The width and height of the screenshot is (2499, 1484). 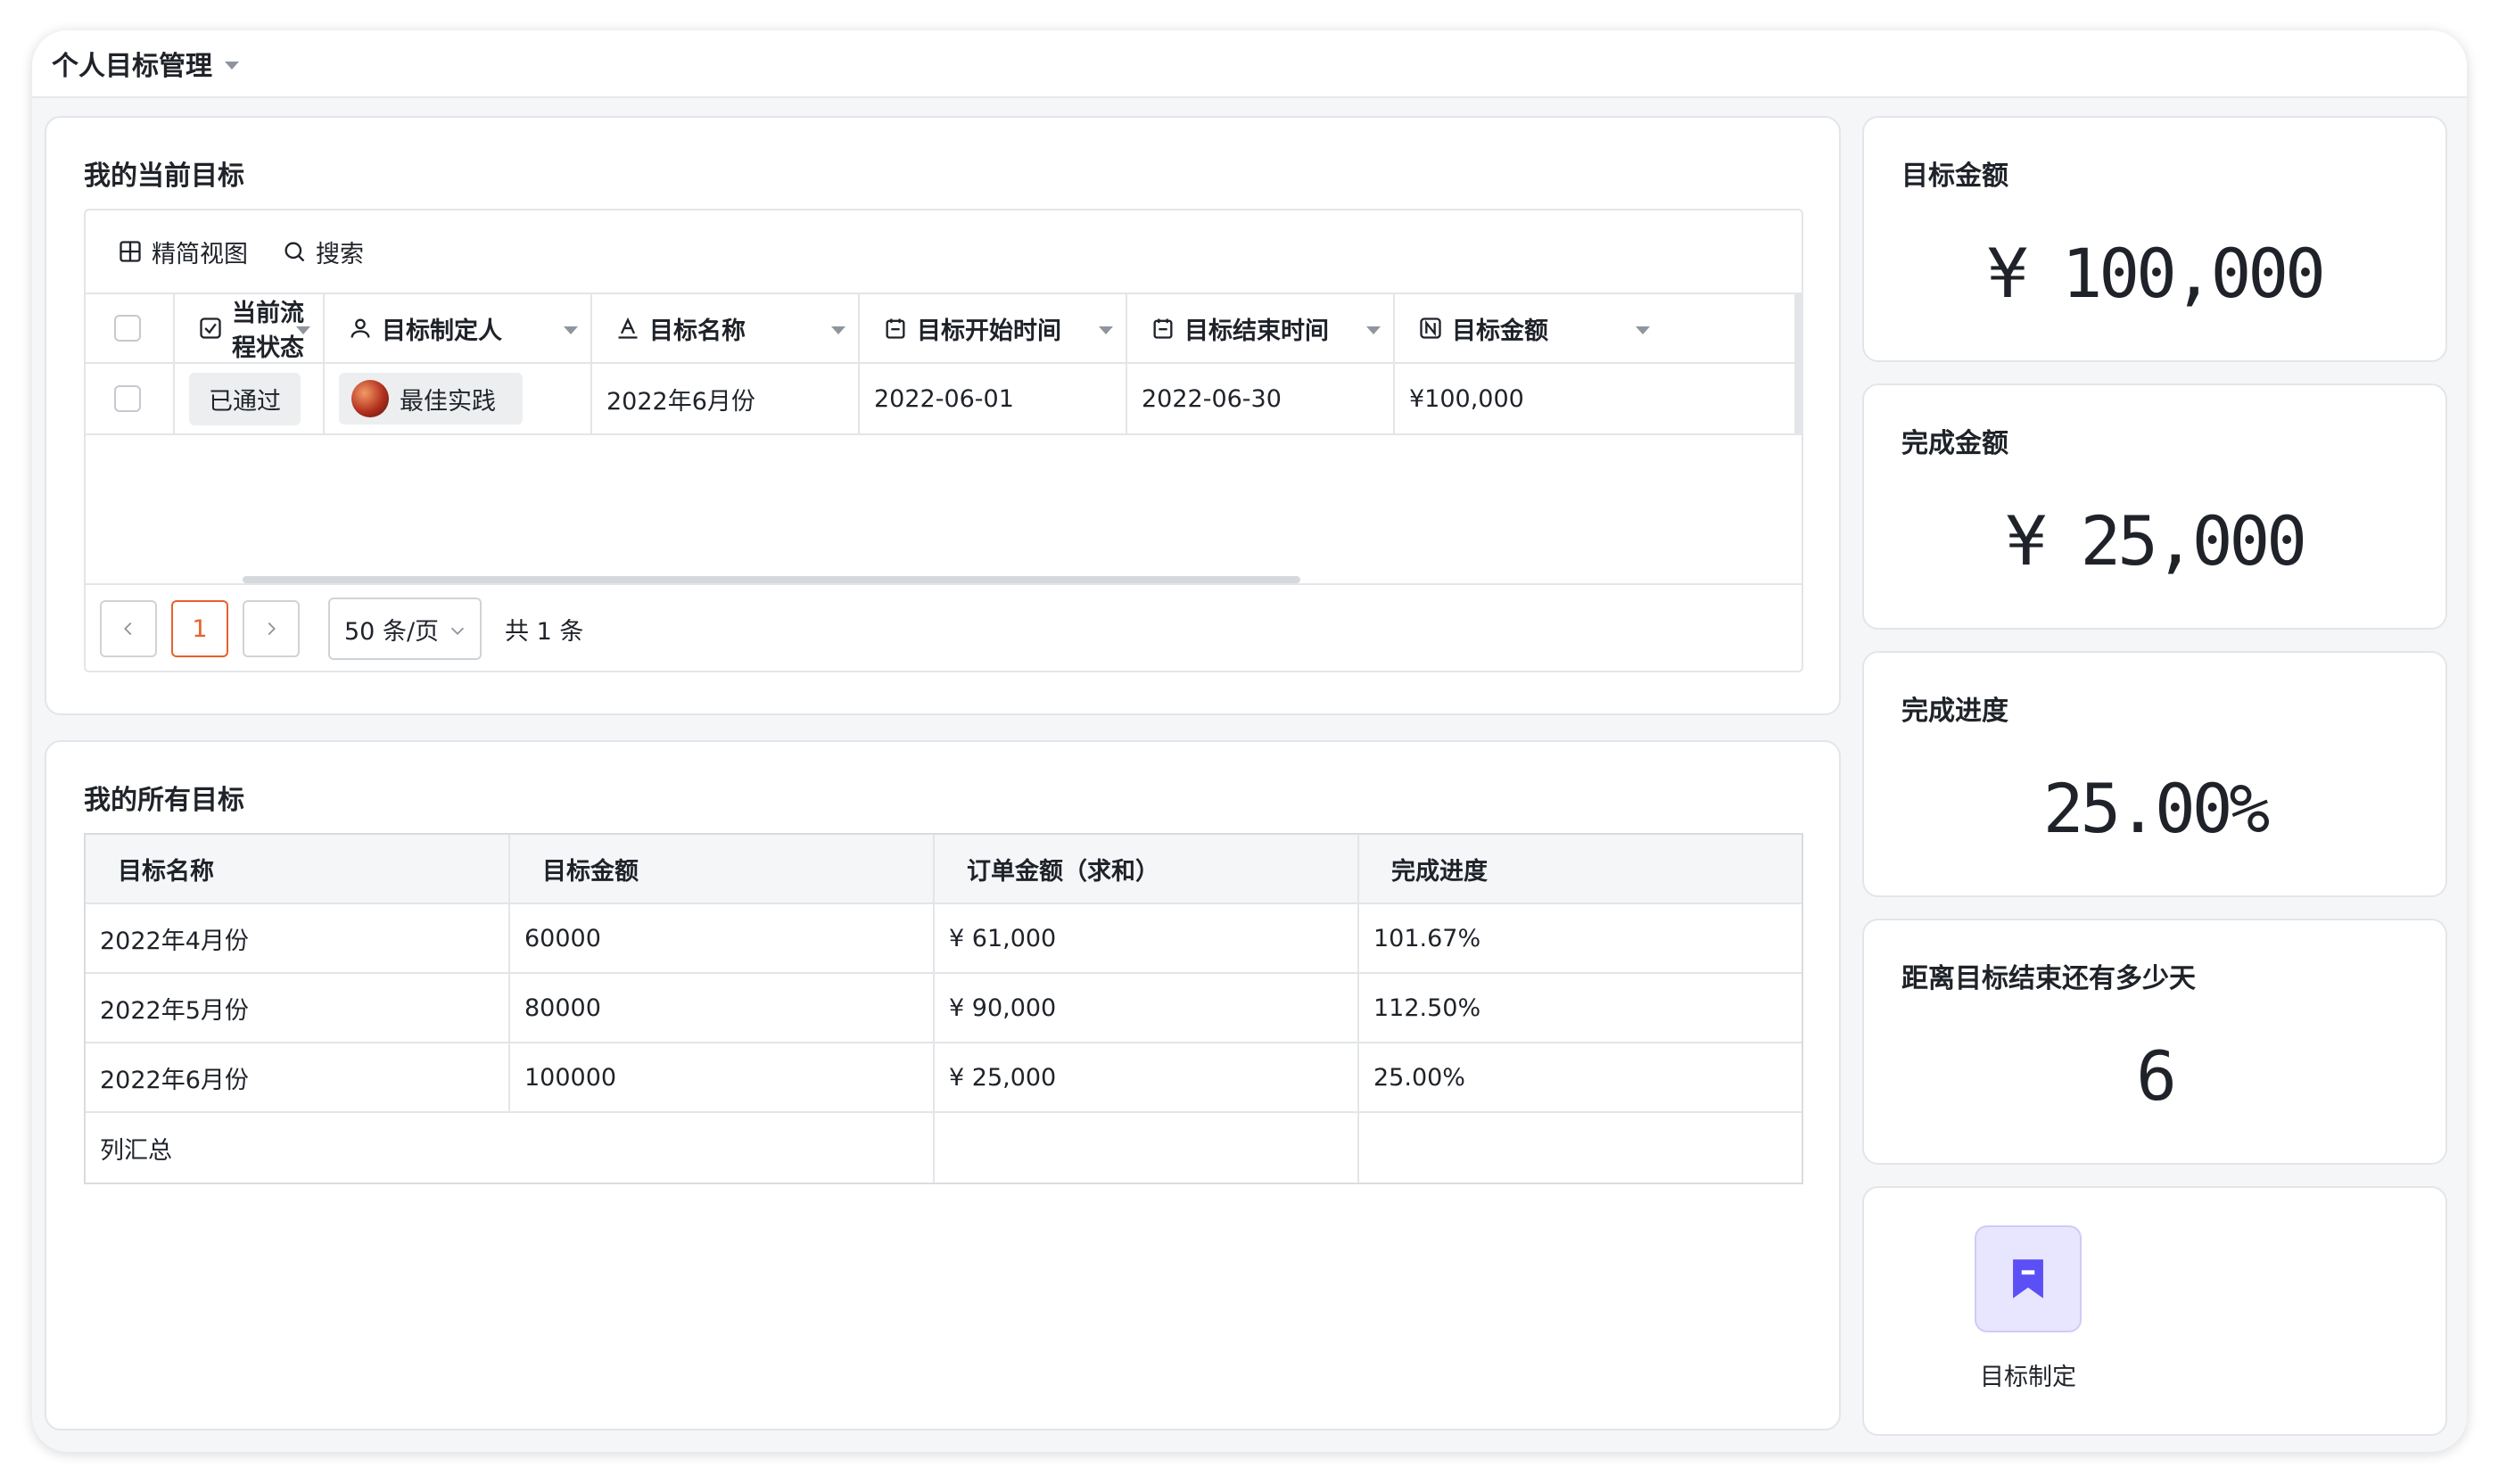 I want to click on amount-cell: ¥100,000, so click(x=1529, y=399).